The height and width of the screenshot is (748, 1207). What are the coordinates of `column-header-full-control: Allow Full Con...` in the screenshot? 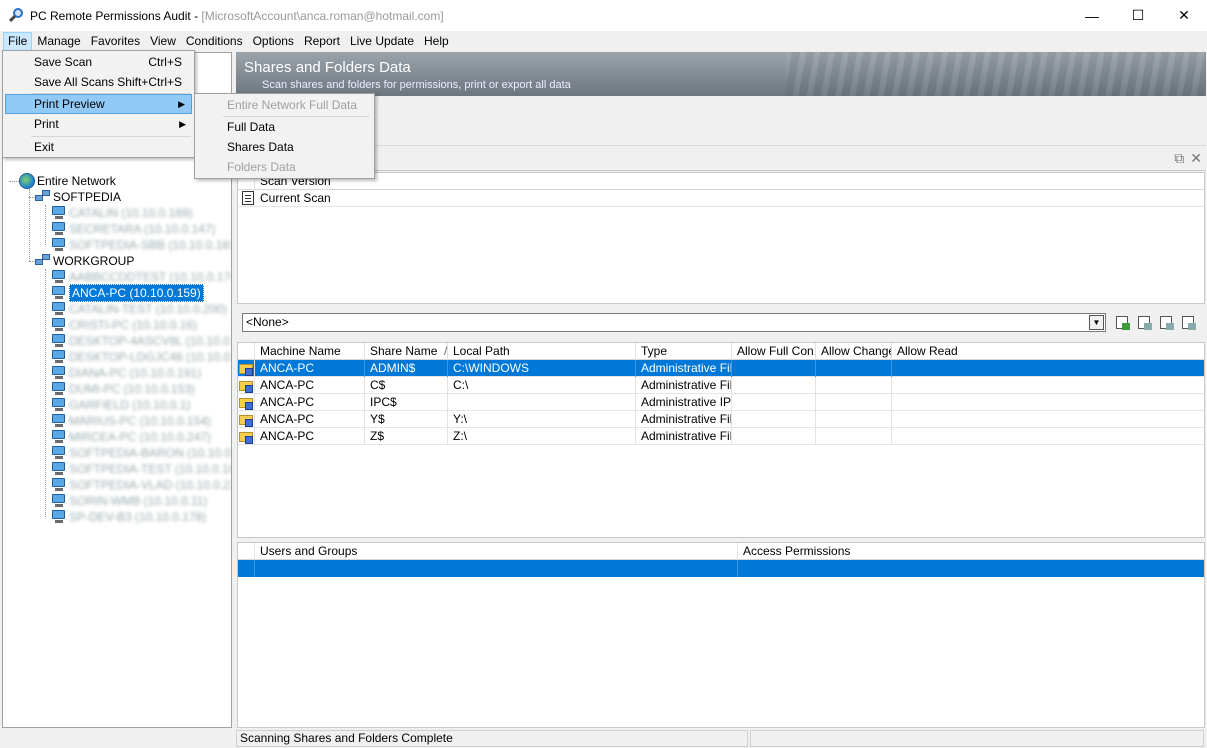 It's located at (774, 351).